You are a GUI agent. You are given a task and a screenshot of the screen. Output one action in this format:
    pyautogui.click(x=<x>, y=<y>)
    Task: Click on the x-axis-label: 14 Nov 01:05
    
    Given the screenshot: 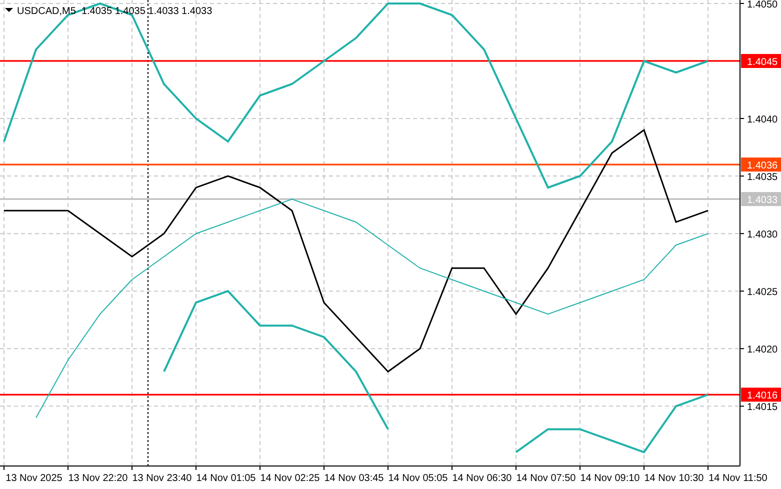 What is the action you would take?
    pyautogui.click(x=226, y=478)
    